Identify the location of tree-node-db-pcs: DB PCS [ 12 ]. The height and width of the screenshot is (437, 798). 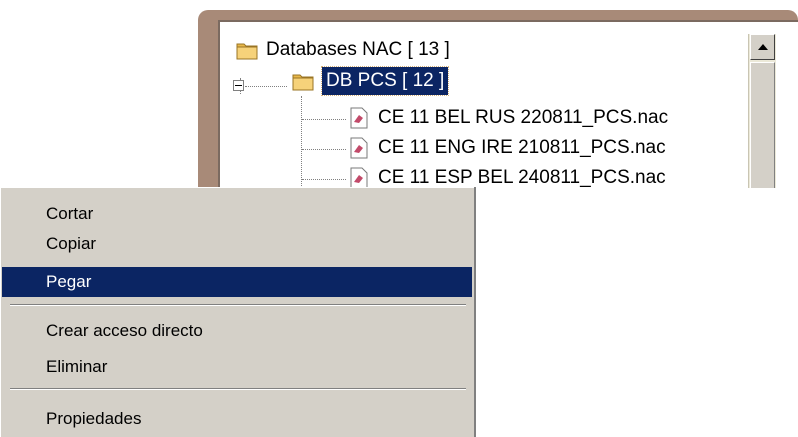
(371, 81).